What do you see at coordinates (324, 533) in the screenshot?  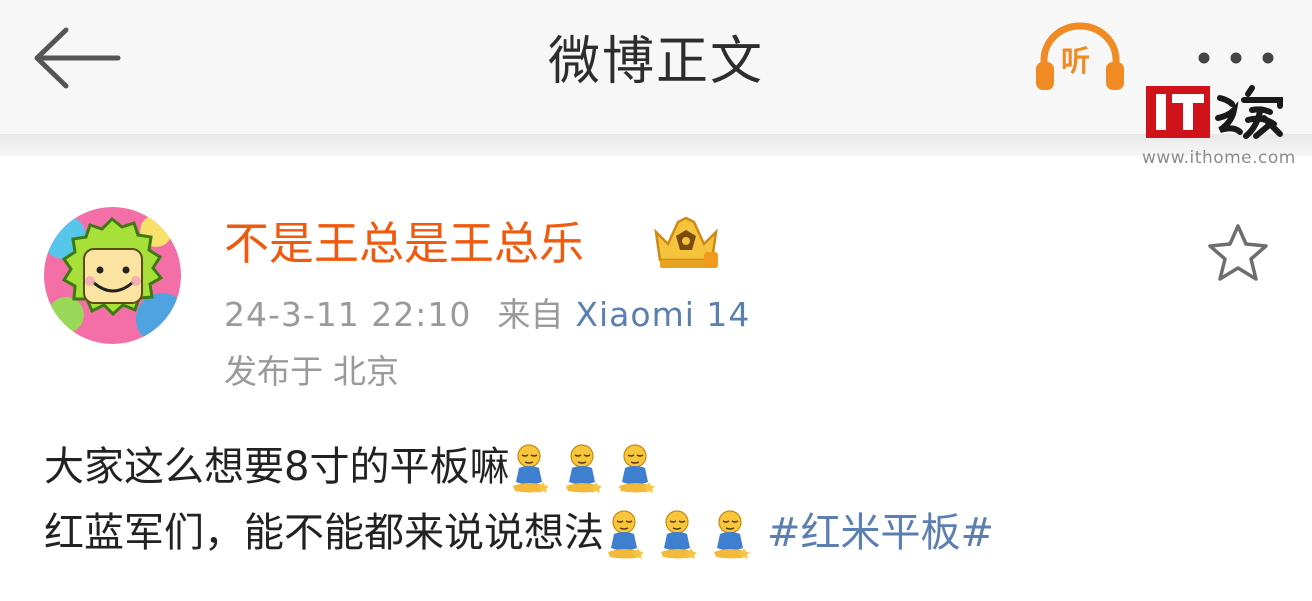 I see `post-text: 红蓝军们，能不能都来说说想法` at bounding box center [324, 533].